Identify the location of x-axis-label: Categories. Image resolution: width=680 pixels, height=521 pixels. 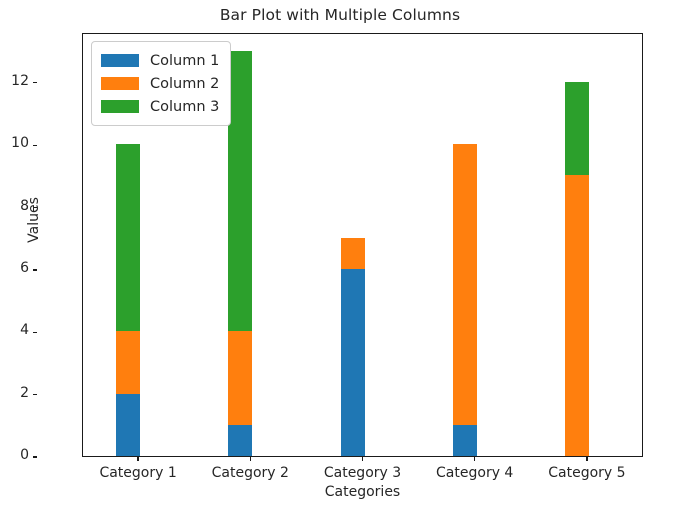
(362, 492).